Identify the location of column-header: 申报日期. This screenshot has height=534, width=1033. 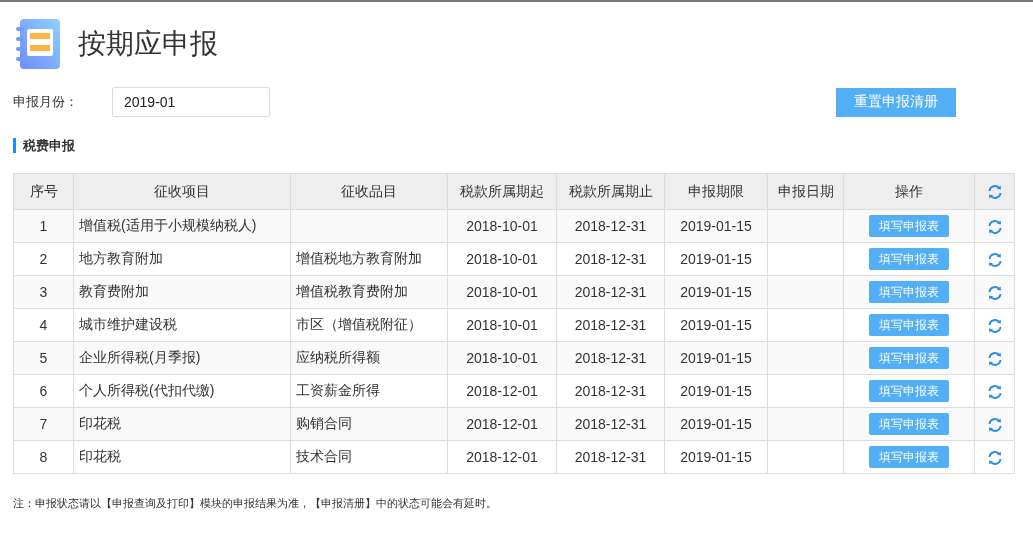
(805, 191).